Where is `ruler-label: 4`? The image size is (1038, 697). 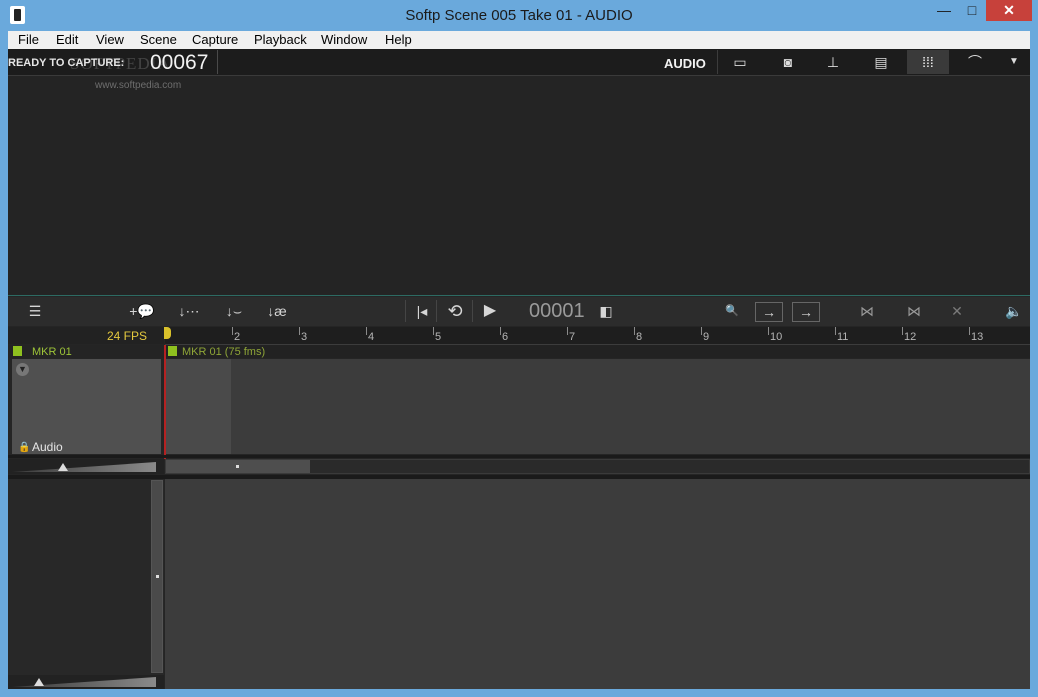 ruler-label: 4 is located at coordinates (371, 337).